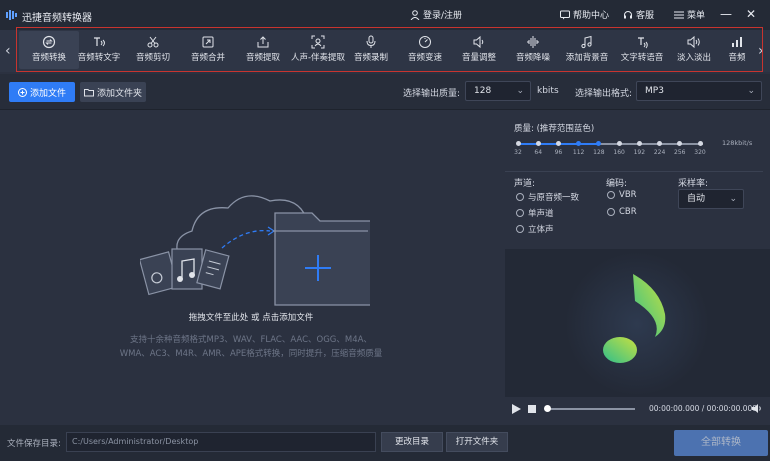 The height and width of the screenshot is (461, 770). What do you see at coordinates (699, 91) in the screenshot?
I see `format-select: MP3 ⌄` at bounding box center [699, 91].